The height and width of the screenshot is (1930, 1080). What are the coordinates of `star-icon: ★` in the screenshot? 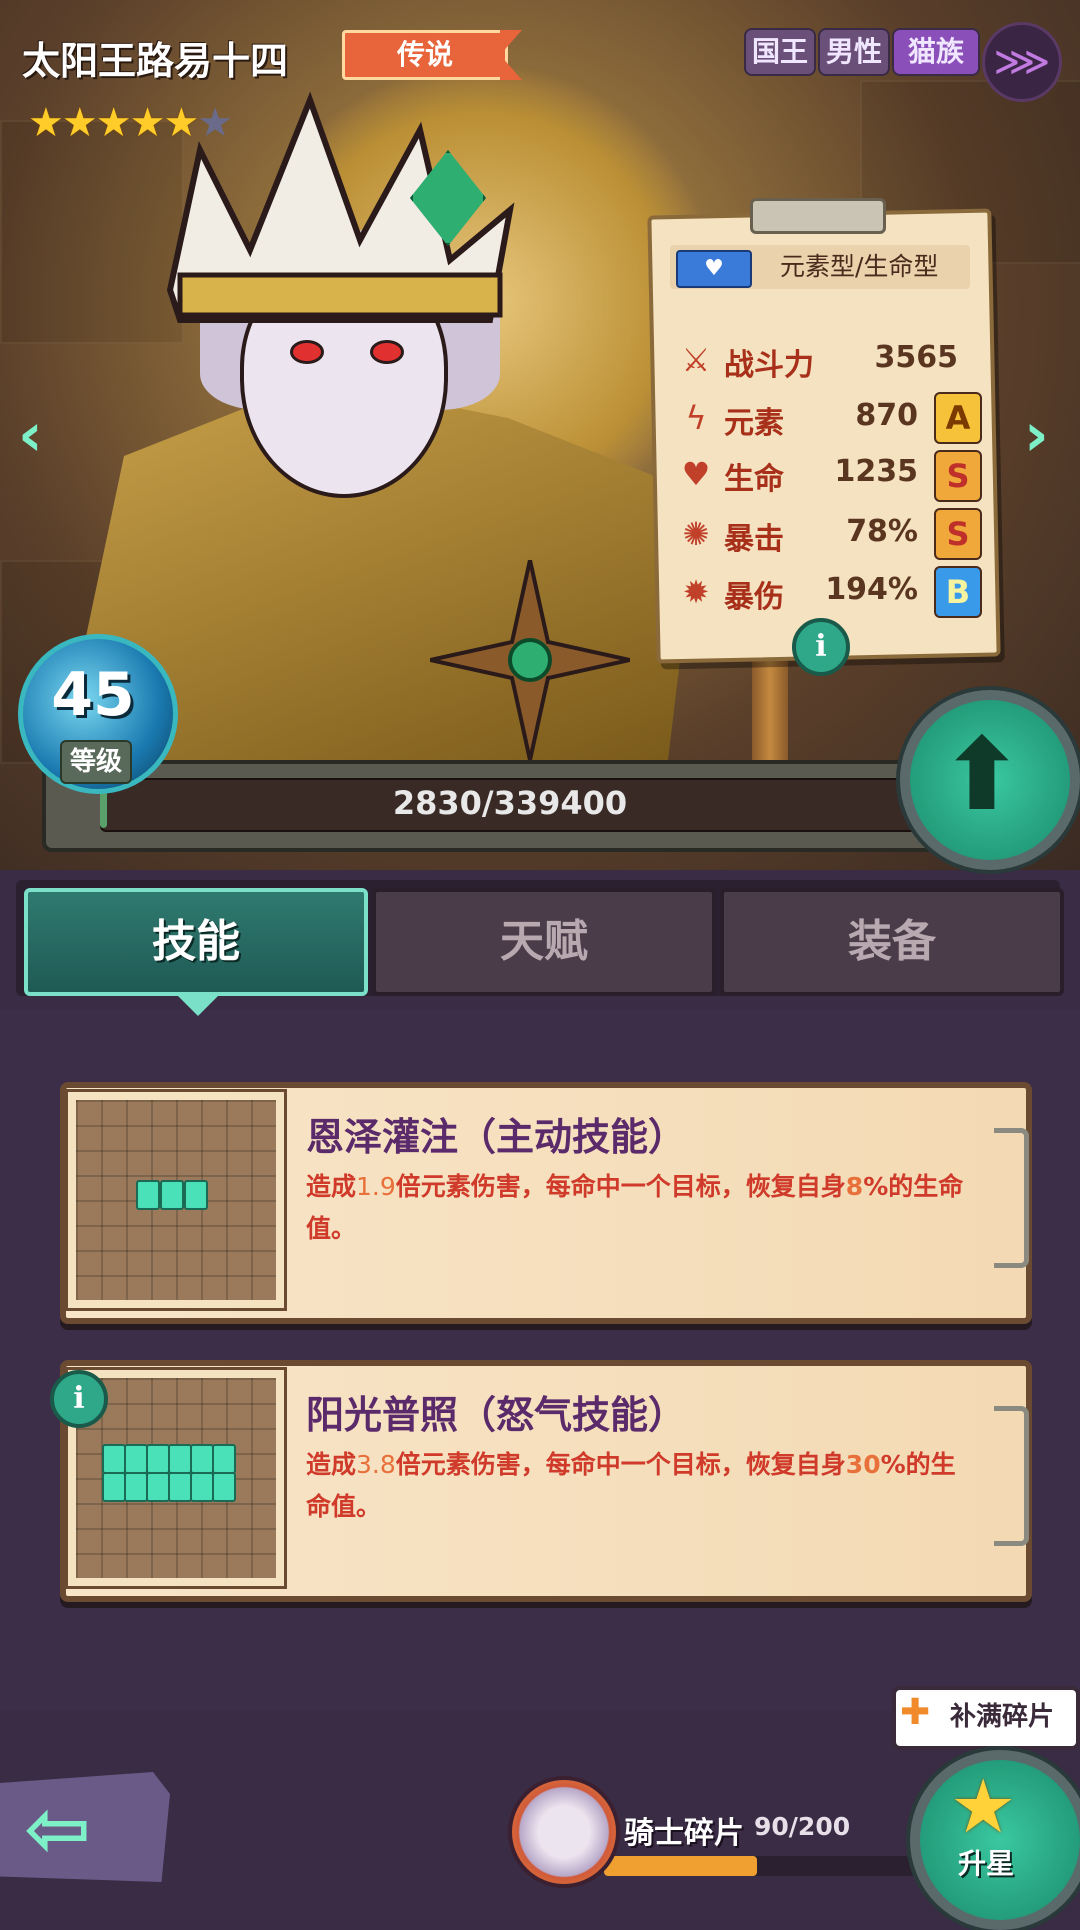 It's located at (983, 1807).